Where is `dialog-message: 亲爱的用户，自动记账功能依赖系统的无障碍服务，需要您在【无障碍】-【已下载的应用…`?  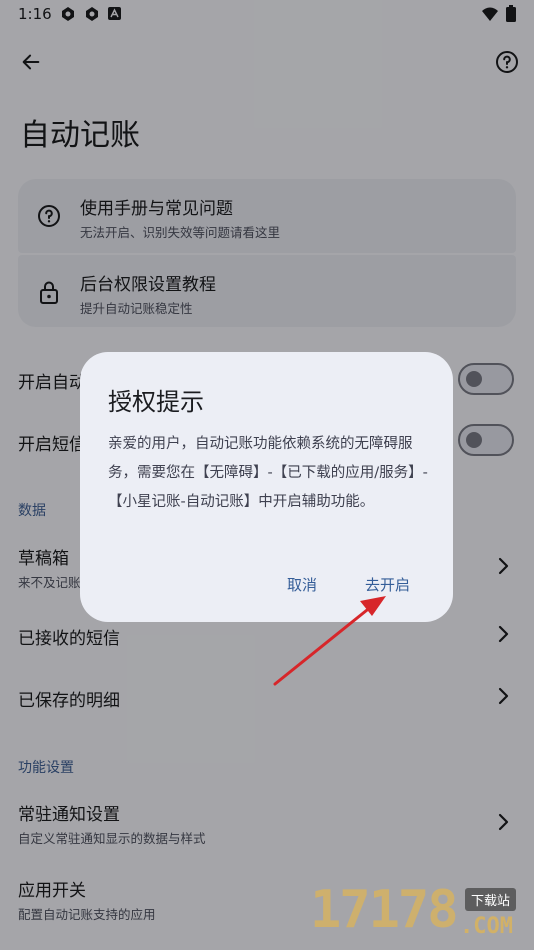
dialog-message: 亲爱的用户，自动记账功能依赖系统的无障碍服务，需要您在【无障碍】-【已下载的应用… is located at coordinates (268, 473).